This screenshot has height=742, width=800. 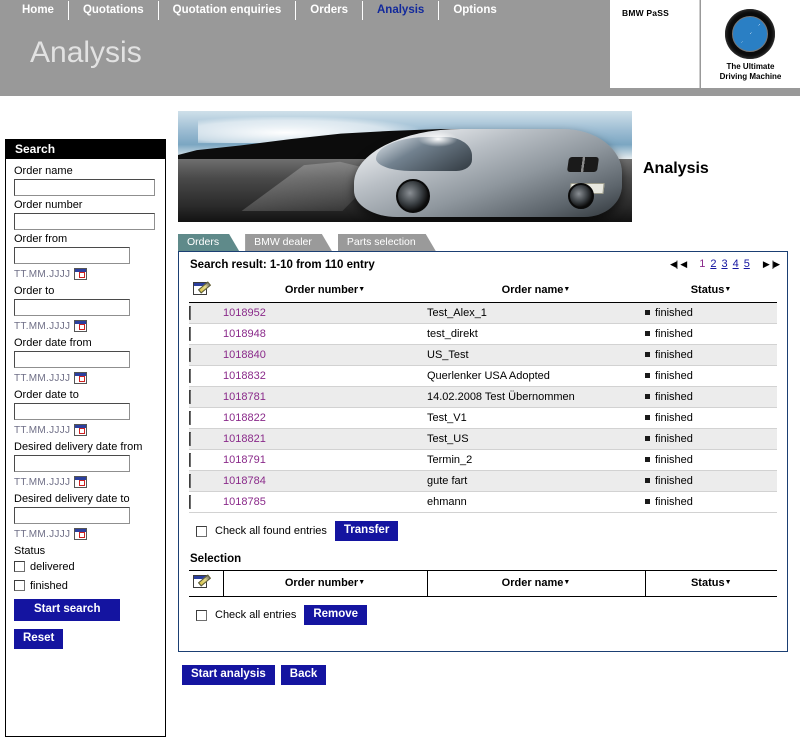 I want to click on start-analysis-button: Start analysis, so click(x=228, y=675).